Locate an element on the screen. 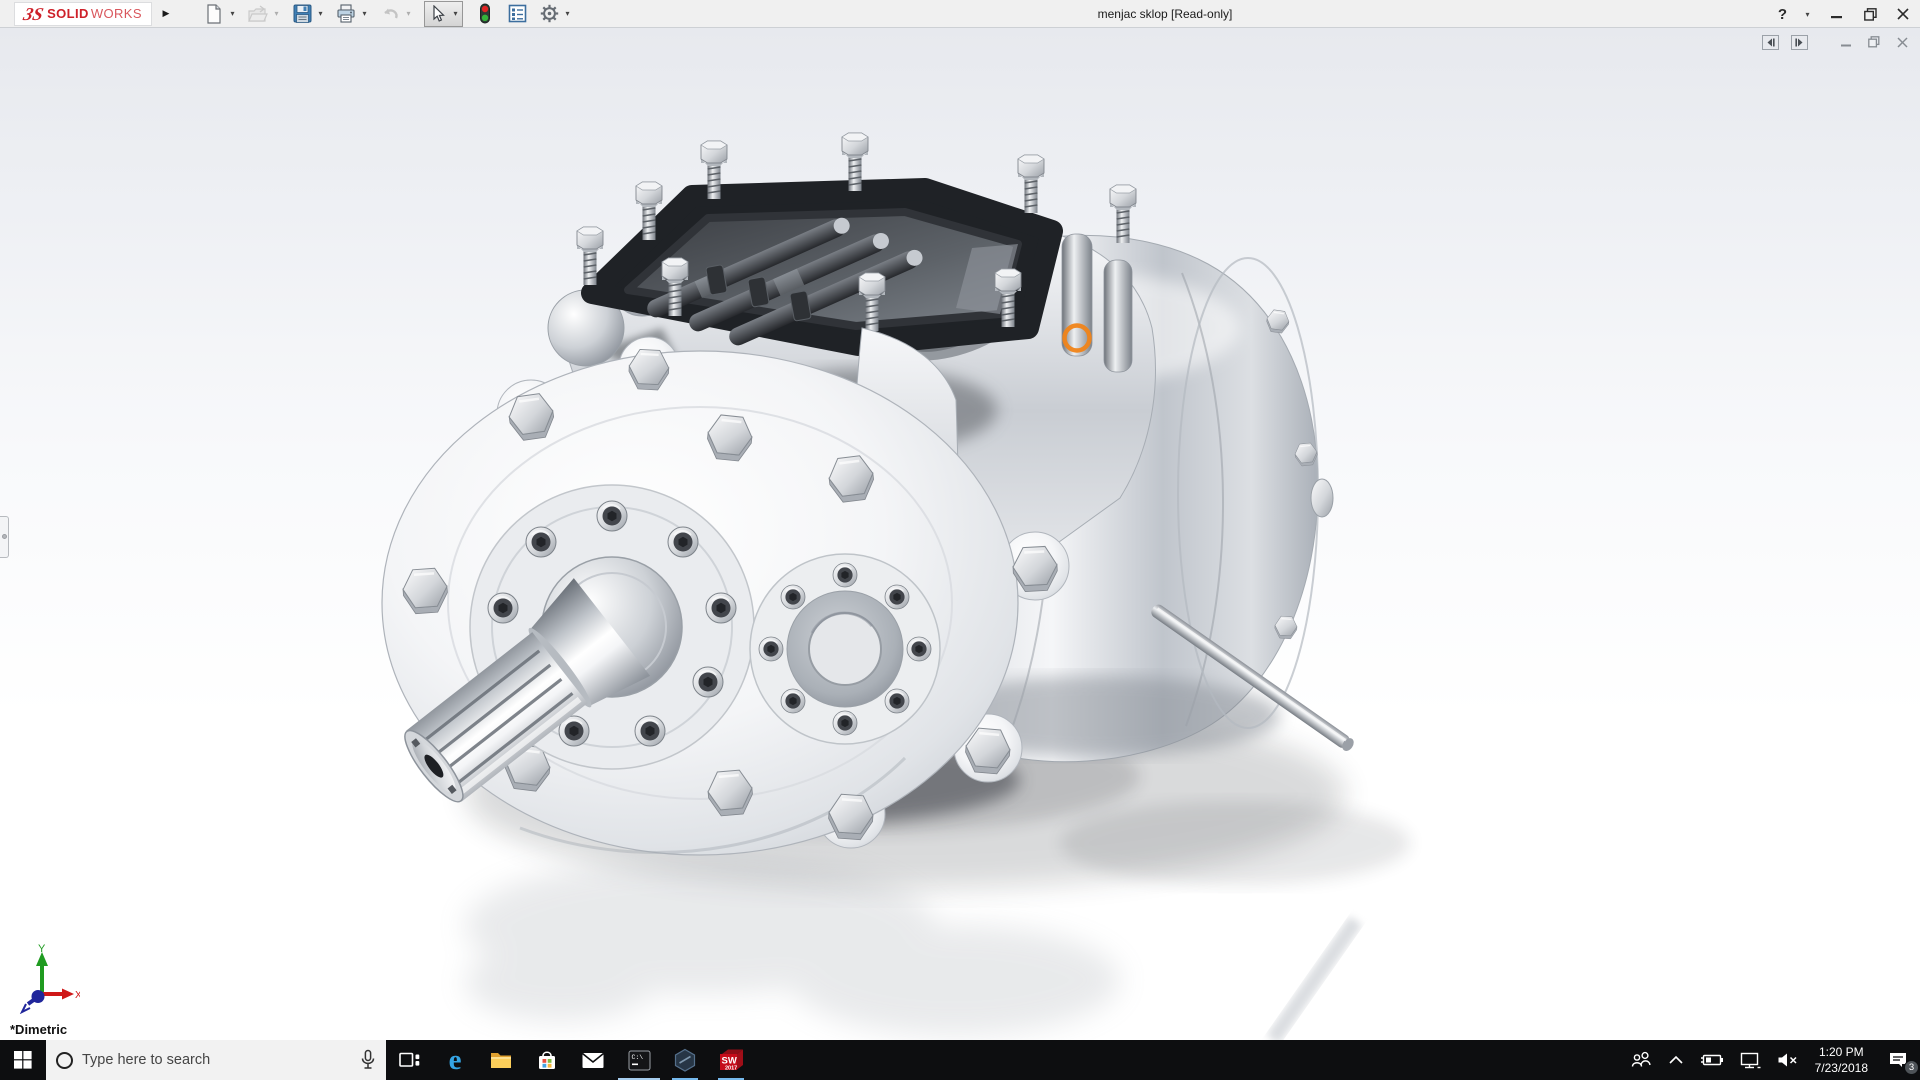  new-document-icon is located at coordinates (214, 13).